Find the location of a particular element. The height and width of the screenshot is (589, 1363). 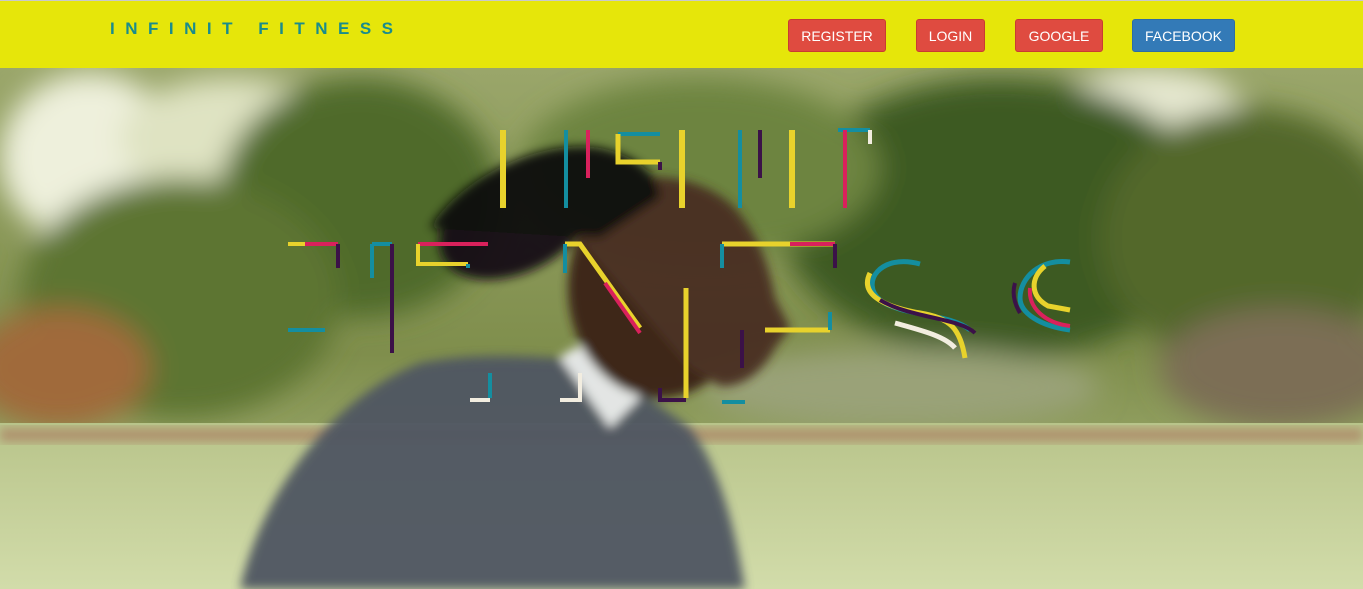

google-login-button: GOOGLE is located at coordinates (1059, 35).